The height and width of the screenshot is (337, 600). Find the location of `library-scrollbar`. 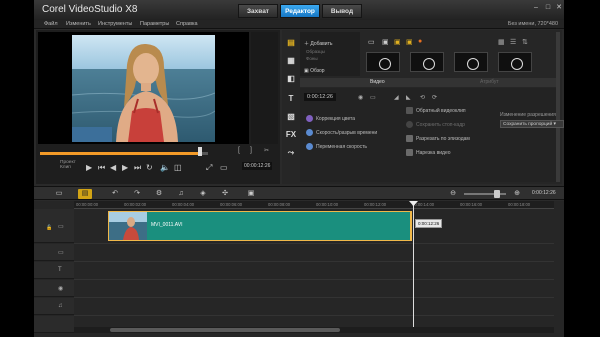

library-scrollbar is located at coordinates (558, 107).